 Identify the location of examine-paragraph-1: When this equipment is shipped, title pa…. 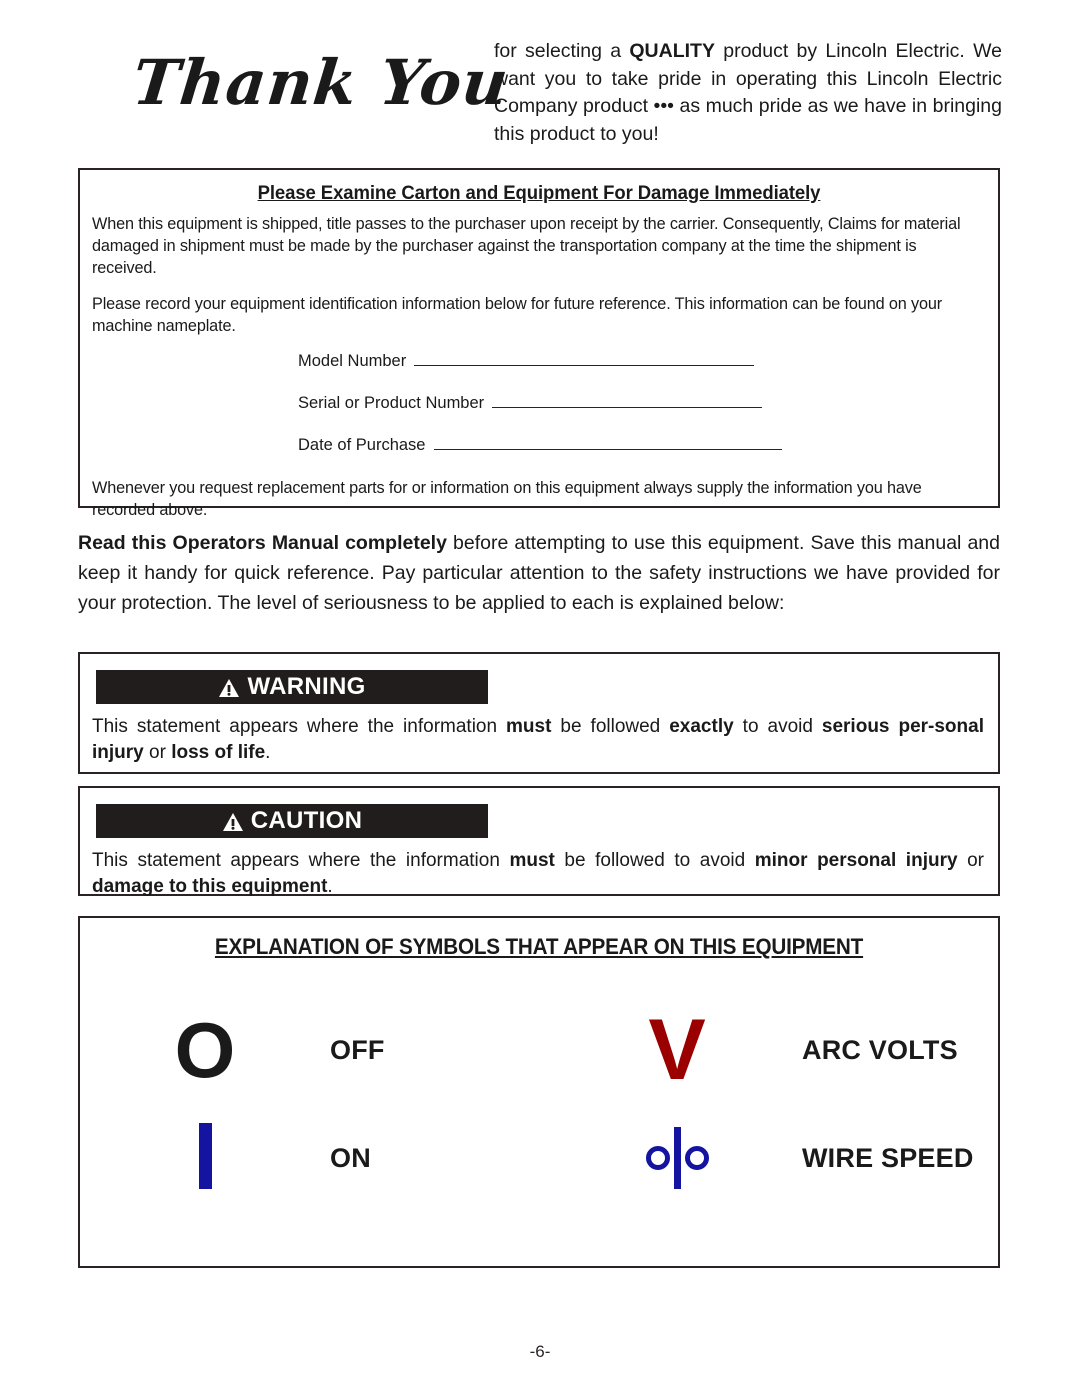
(526, 246).